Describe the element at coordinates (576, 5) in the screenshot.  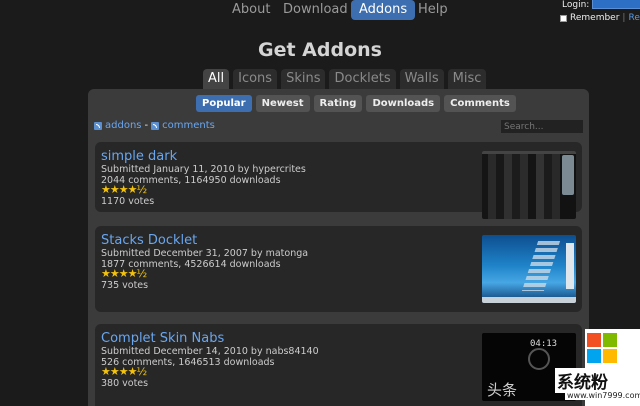
I see `login-label: Login:` at that location.